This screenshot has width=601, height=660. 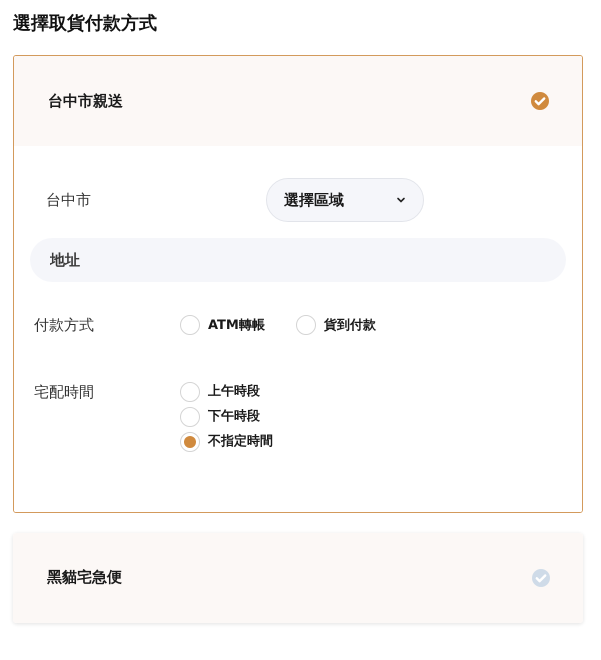 I want to click on delivery-time-label: 宅配時間, so click(x=64, y=392).